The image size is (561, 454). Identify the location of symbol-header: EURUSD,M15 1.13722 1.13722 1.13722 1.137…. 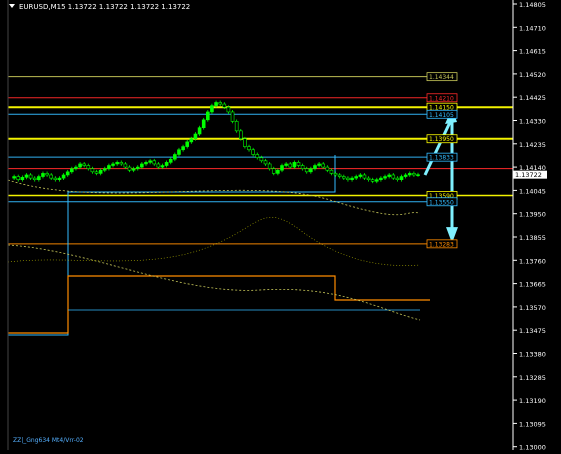
(104, 7).